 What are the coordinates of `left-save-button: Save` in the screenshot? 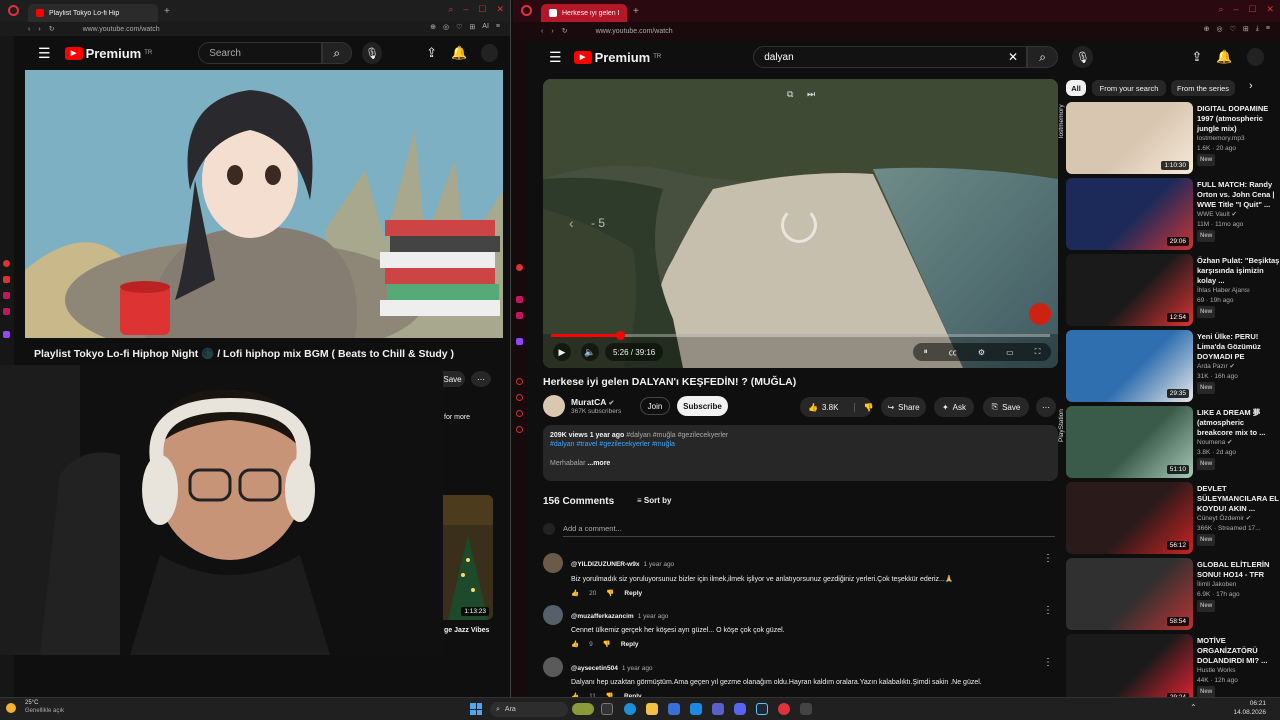 It's located at (452, 379).